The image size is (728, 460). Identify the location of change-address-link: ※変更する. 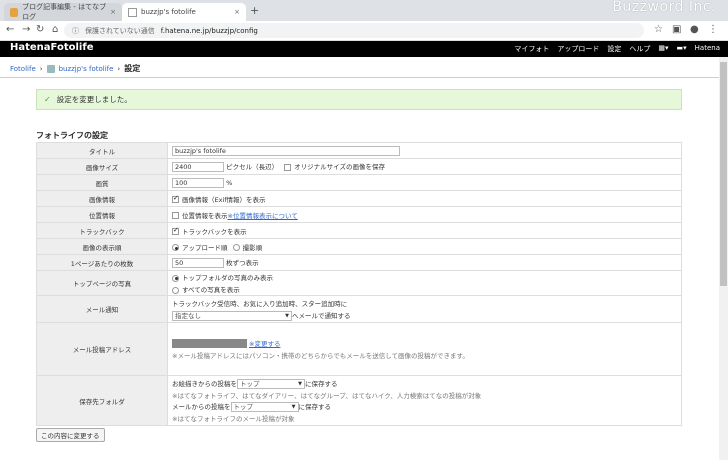
(264, 344).